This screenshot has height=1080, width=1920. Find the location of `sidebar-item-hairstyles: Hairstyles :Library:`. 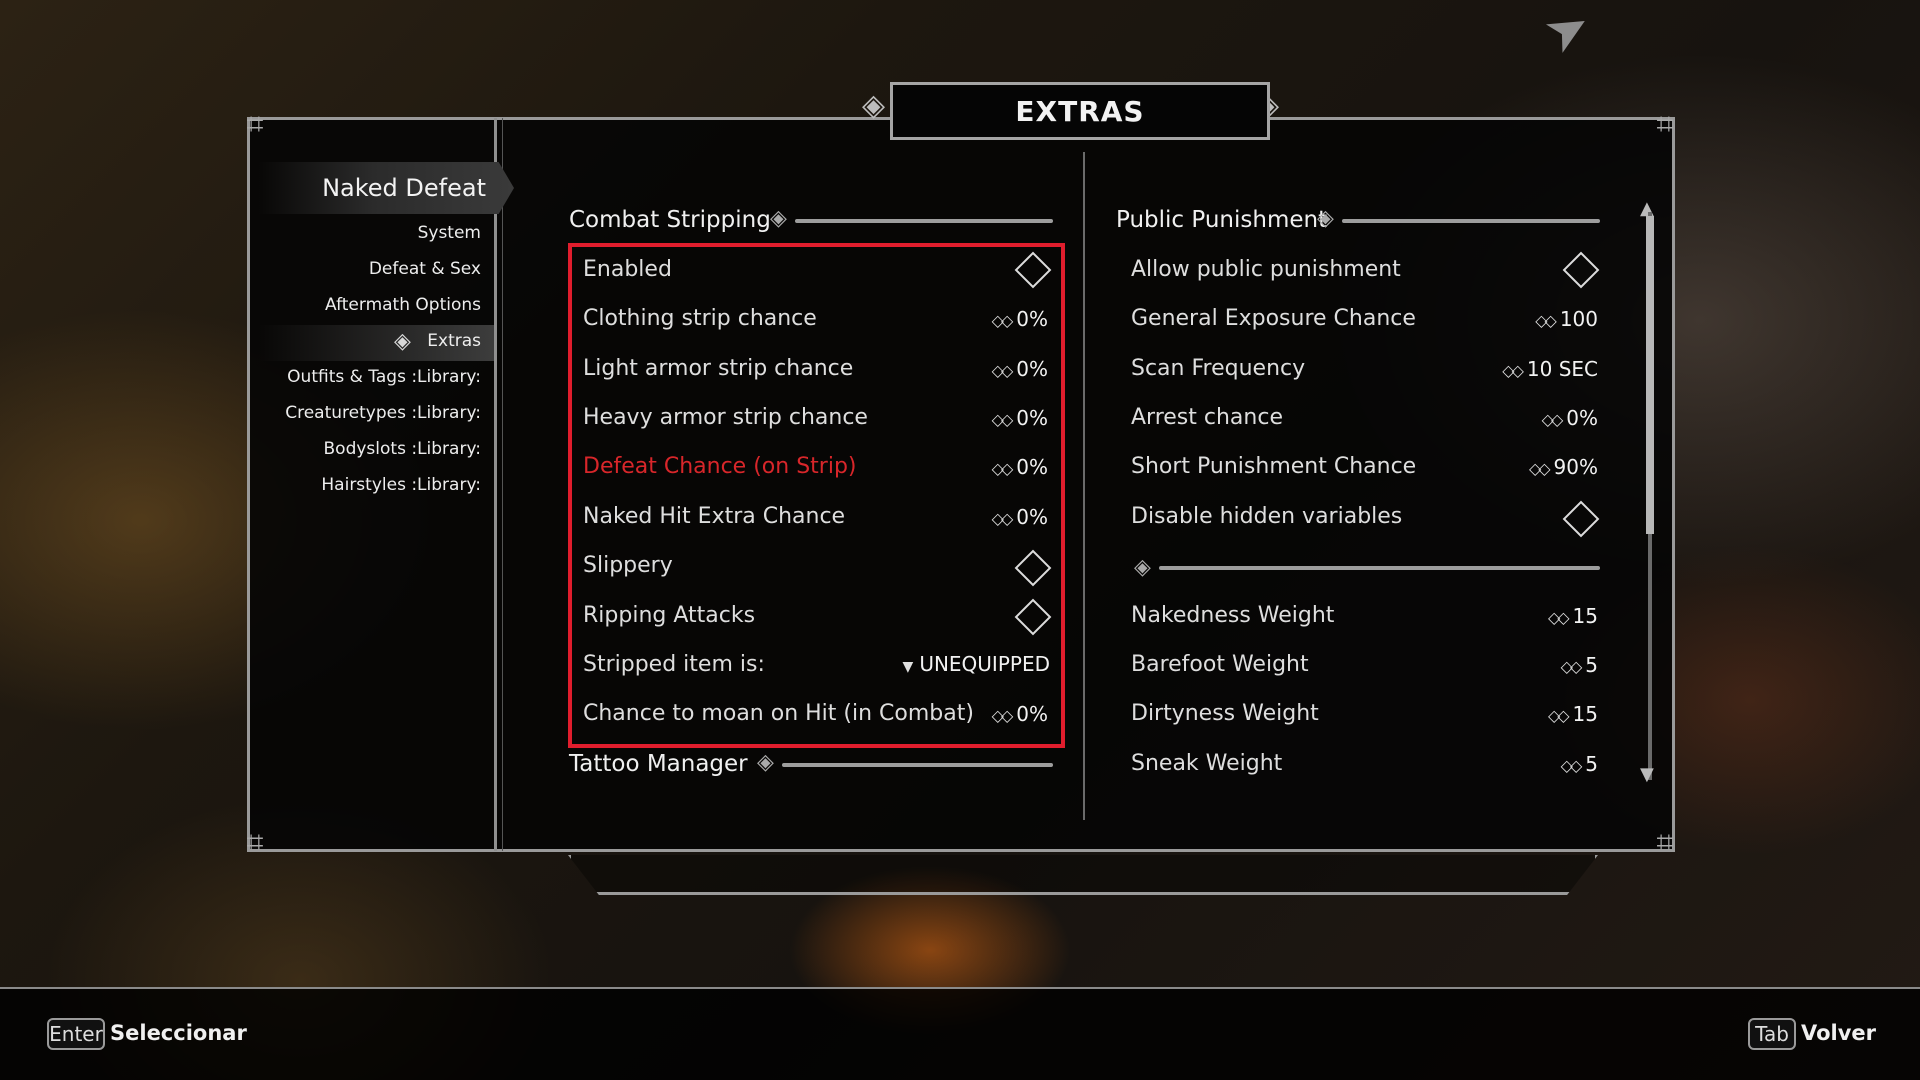

sidebar-item-hairstyles: Hairstyles :Library: is located at coordinates (401, 485).